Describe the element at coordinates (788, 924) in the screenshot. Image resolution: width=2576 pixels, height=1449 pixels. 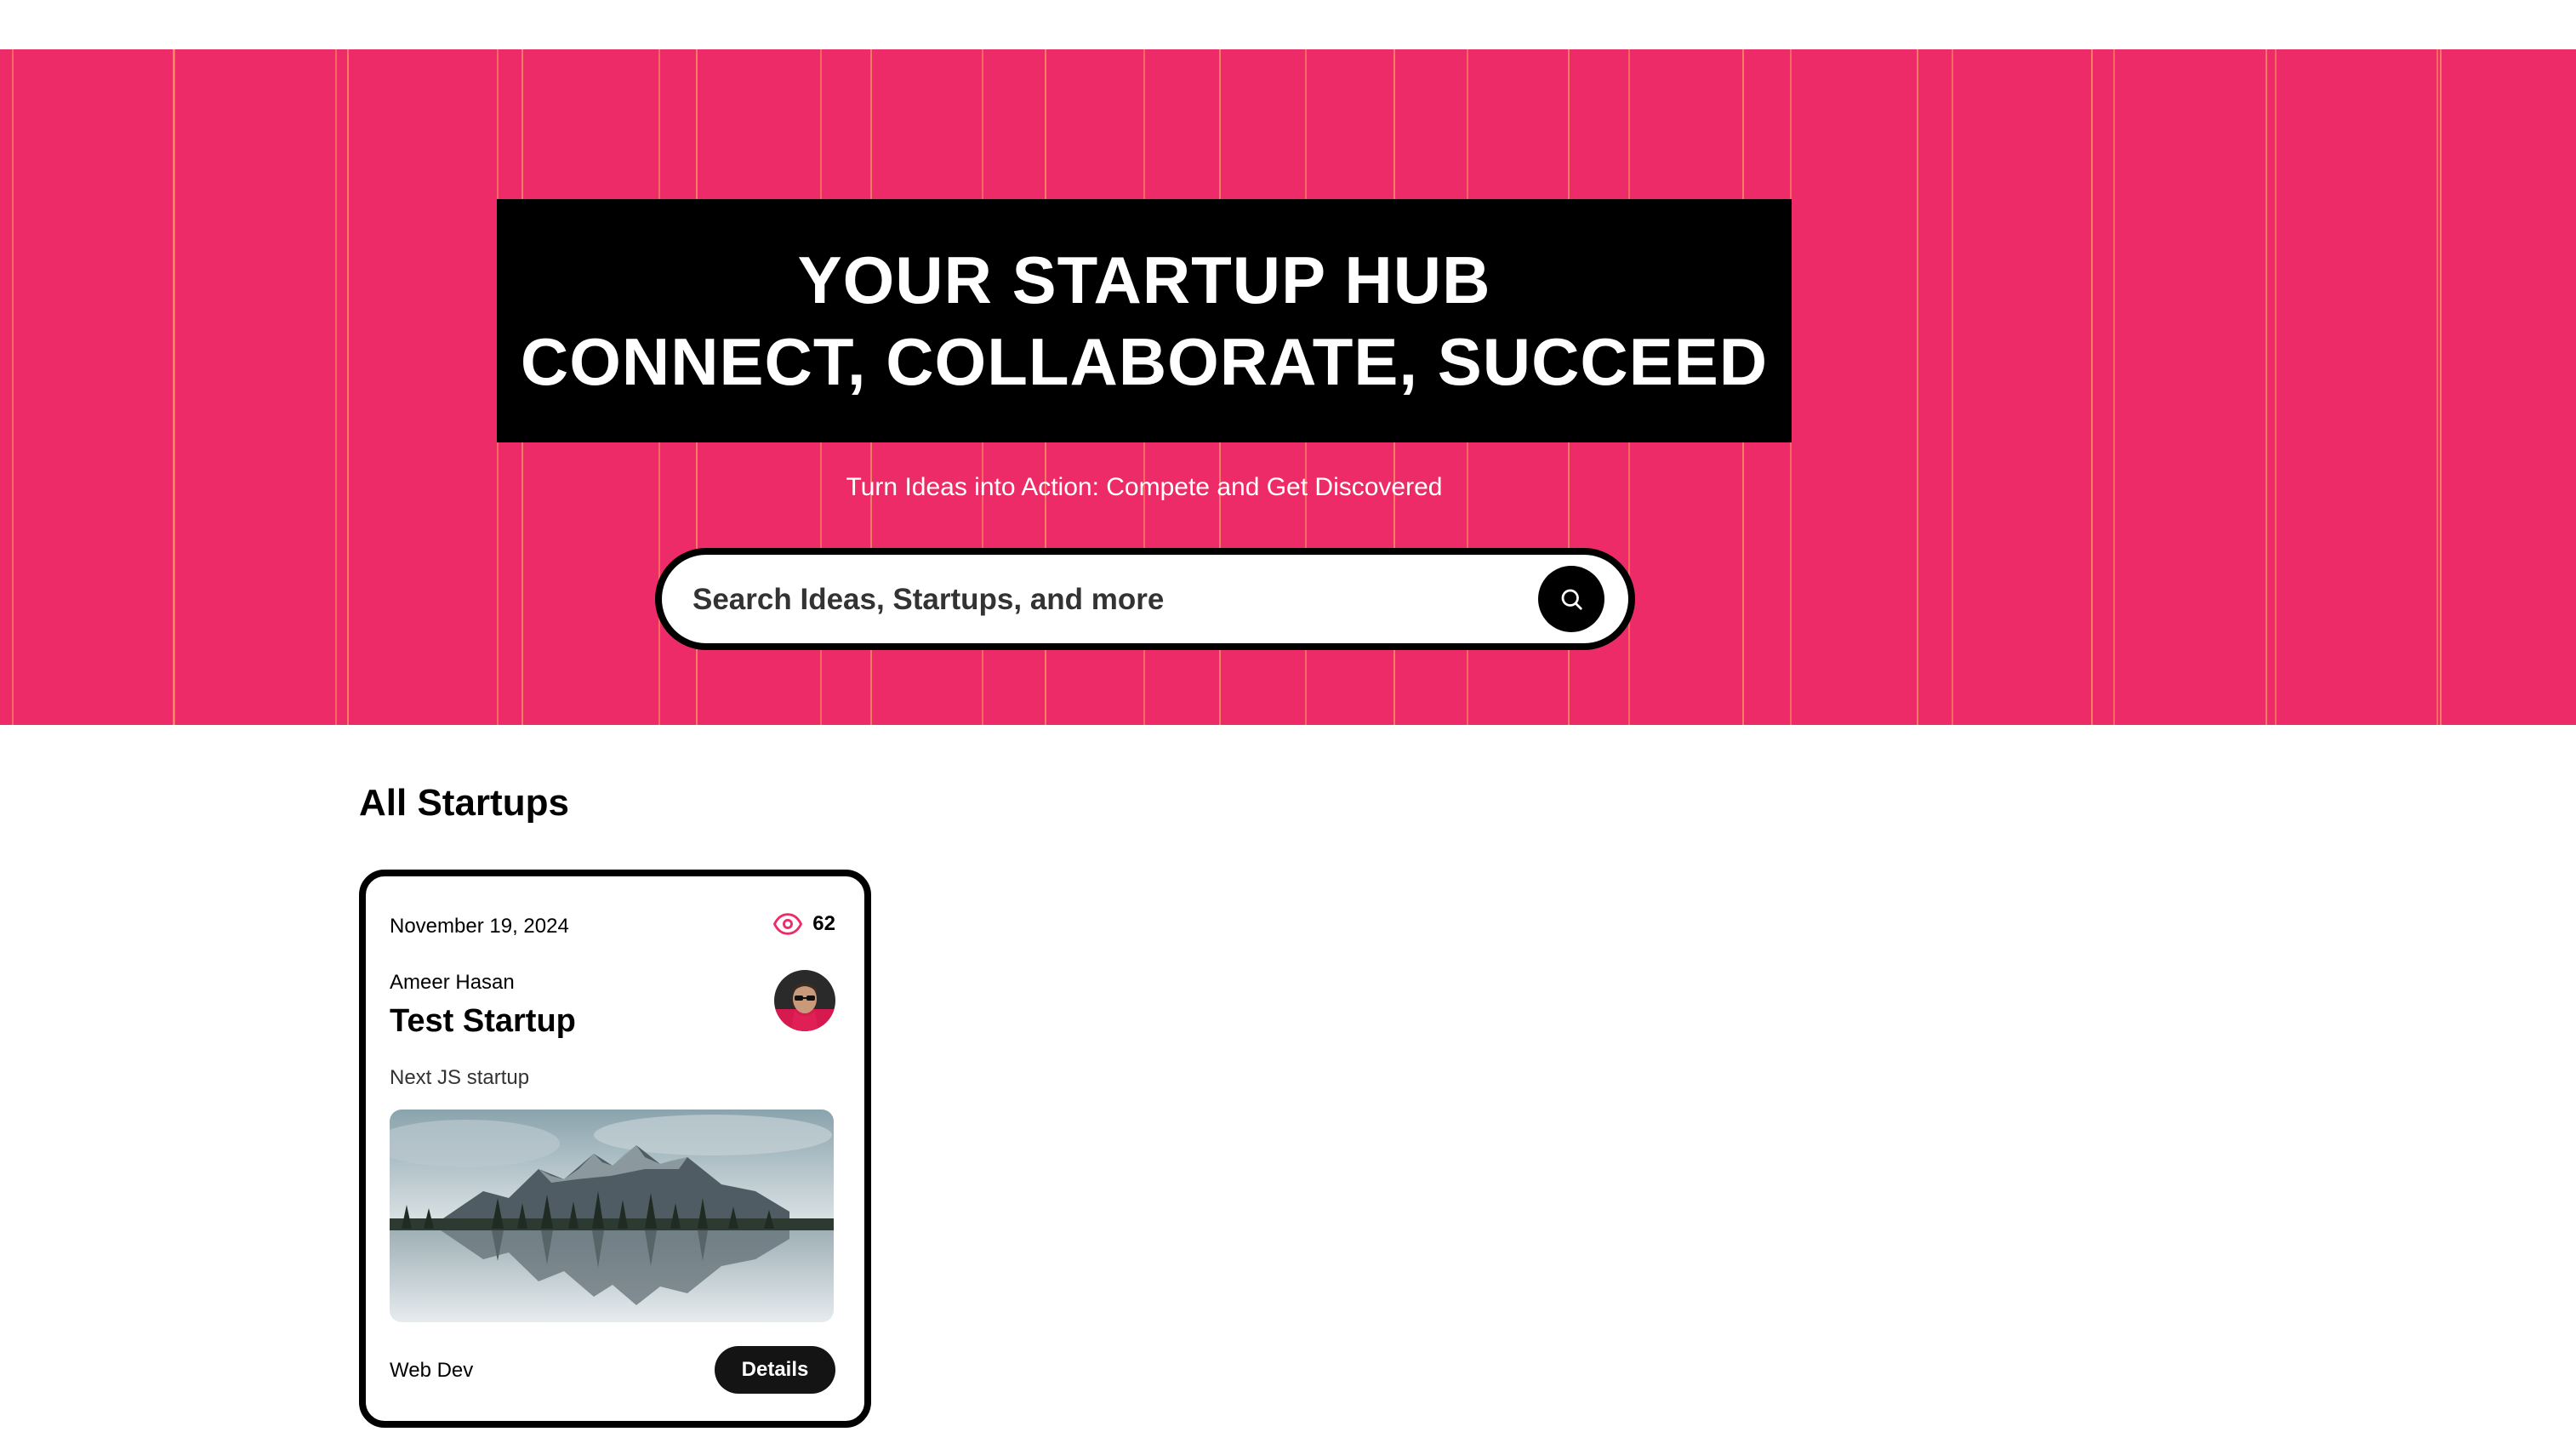
I see `eye-icon` at that location.